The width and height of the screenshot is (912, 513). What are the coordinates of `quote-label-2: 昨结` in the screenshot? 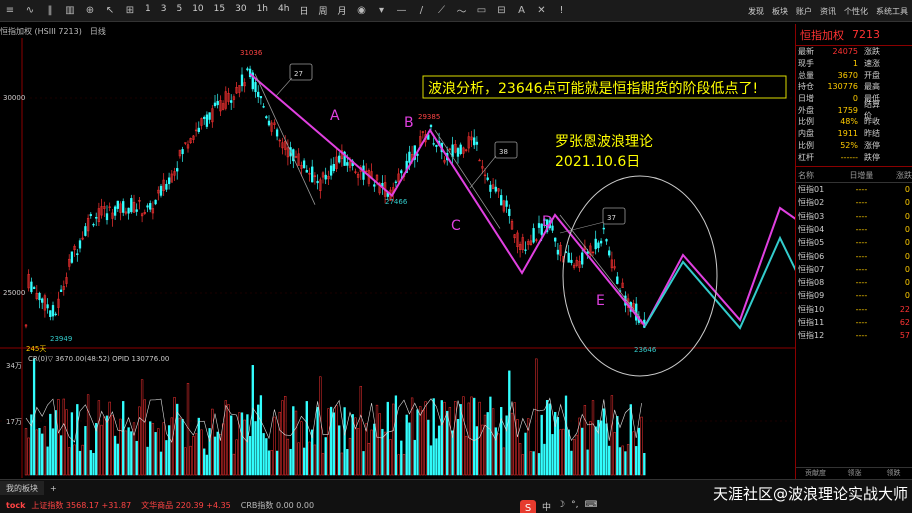 It's located at (872, 134).